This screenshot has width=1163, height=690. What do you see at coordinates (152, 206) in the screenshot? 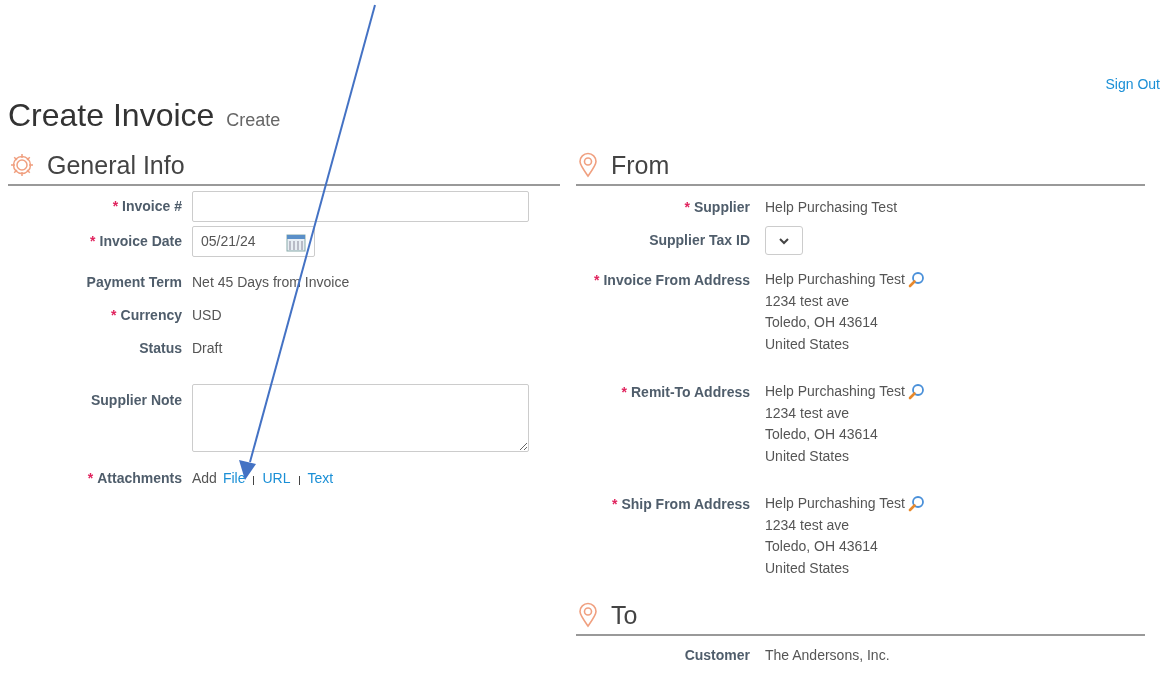
I see `field-label: Invoice #` at bounding box center [152, 206].